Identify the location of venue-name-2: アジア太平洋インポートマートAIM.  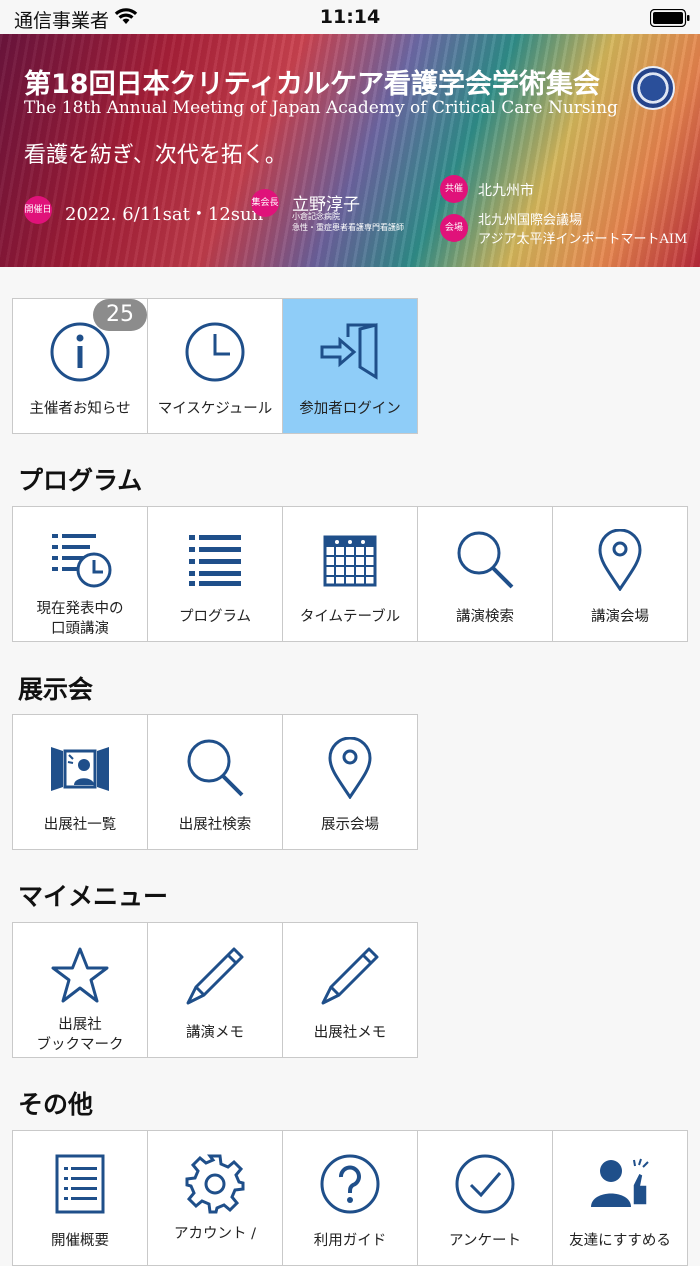
(583, 239).